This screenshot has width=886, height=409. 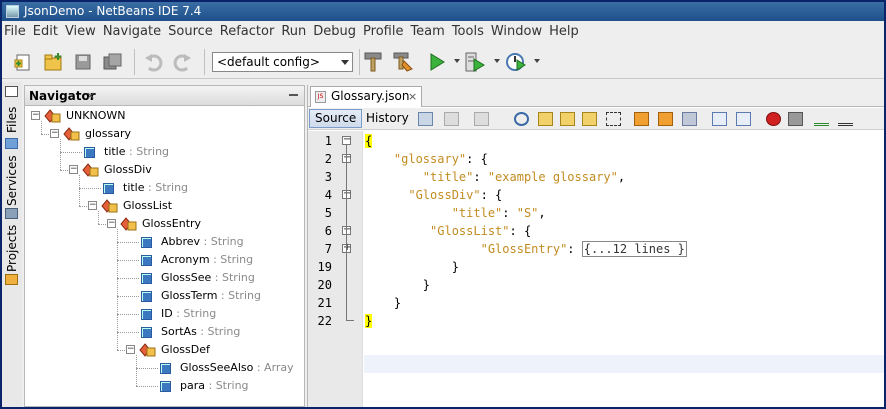 What do you see at coordinates (202, 242) in the screenshot?
I see `tree-node: Abbrev : String` at bounding box center [202, 242].